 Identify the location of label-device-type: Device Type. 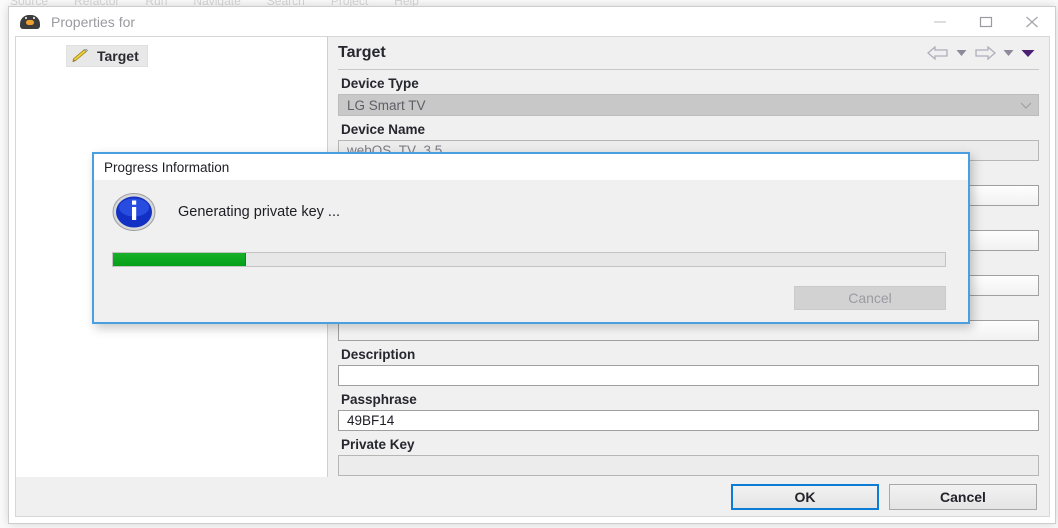
(380, 83).